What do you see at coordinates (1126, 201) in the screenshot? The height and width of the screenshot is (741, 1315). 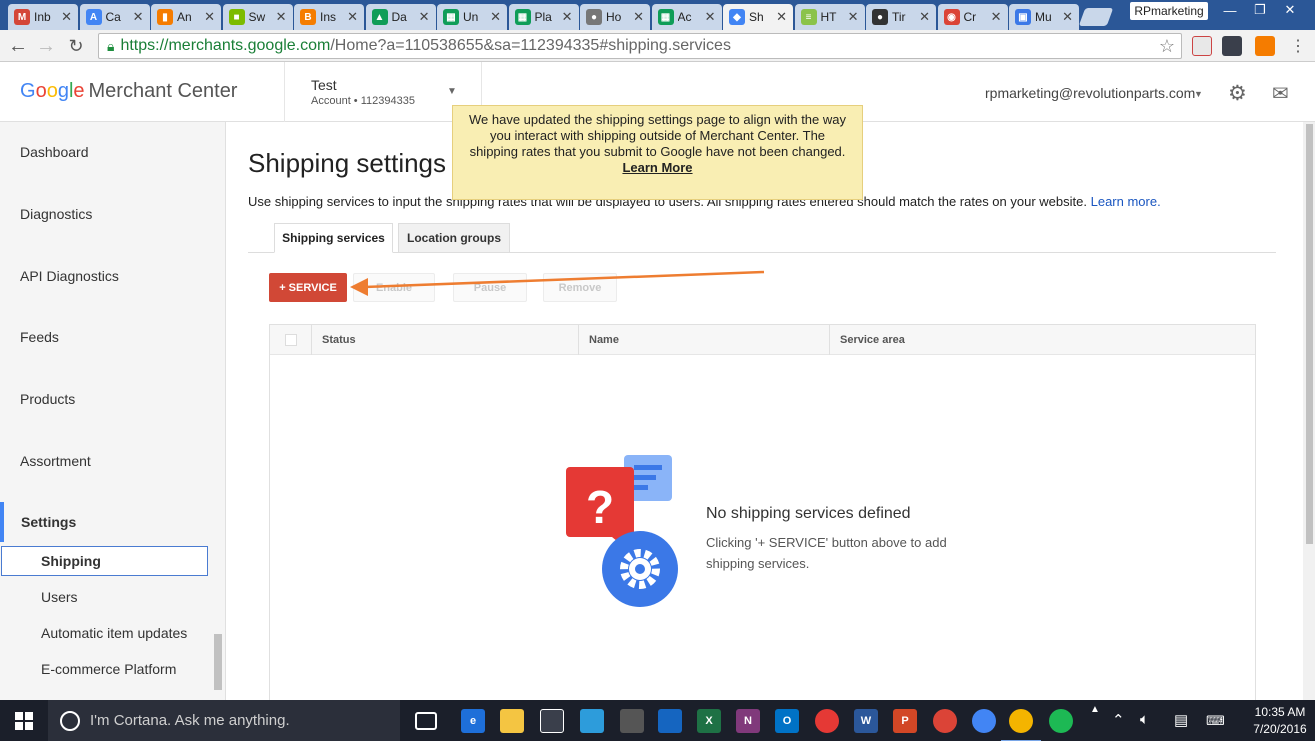 I see `learn-more-link: Learn more.` at bounding box center [1126, 201].